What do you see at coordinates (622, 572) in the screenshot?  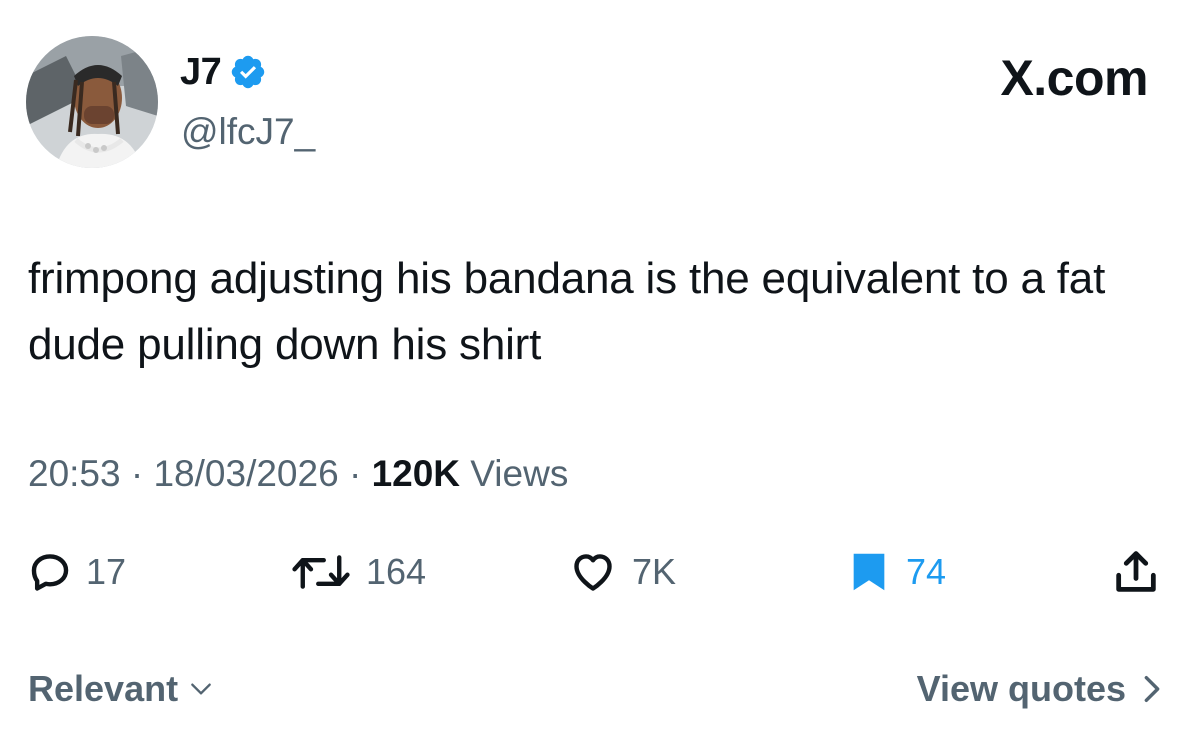 I see `like-button: 7K` at bounding box center [622, 572].